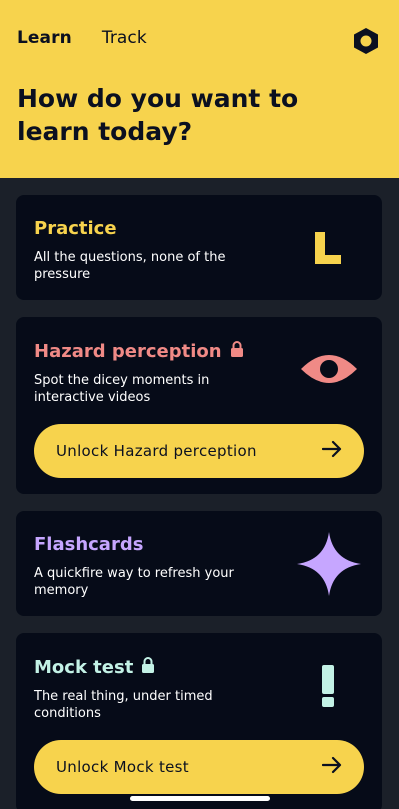 Image resolution: width=399 pixels, height=809 pixels. Describe the element at coordinates (156, 451) in the screenshot. I see `unlock-hazard-label: Unlock Hazard perception` at that location.